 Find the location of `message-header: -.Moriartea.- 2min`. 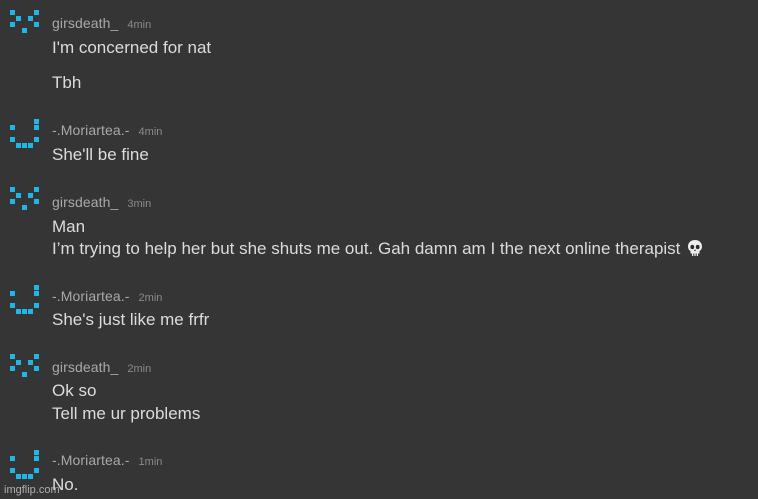

message-header: -.Moriartea.- 2min is located at coordinates (107, 296).